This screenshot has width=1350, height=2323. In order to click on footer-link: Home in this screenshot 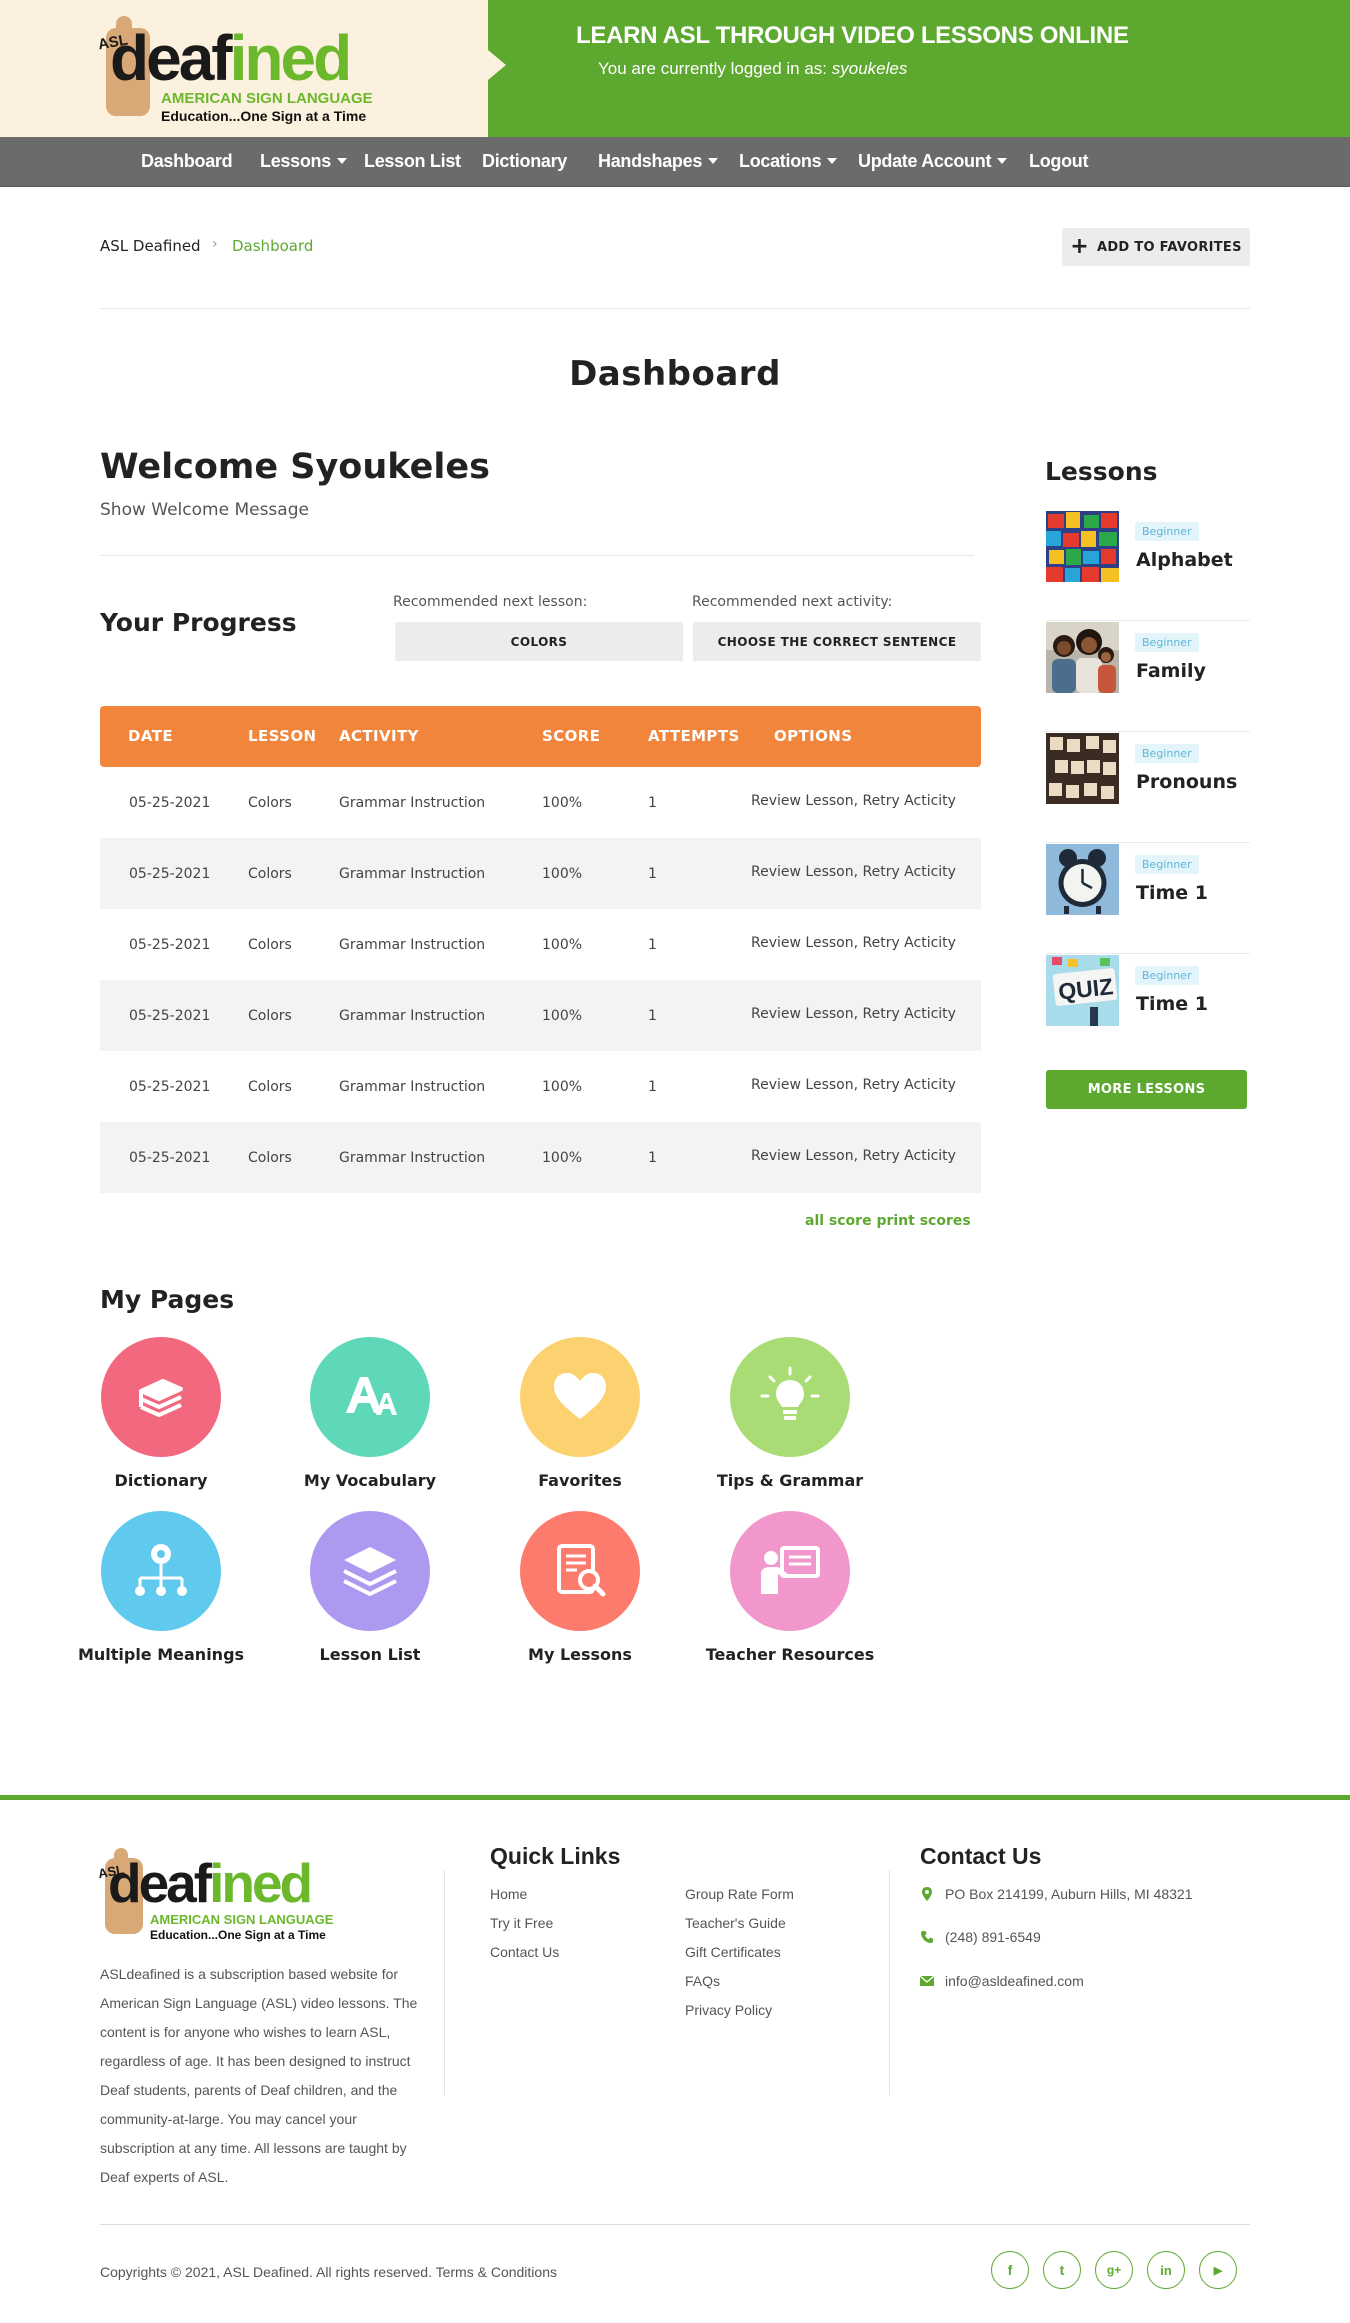, I will do `click(508, 1894)`.